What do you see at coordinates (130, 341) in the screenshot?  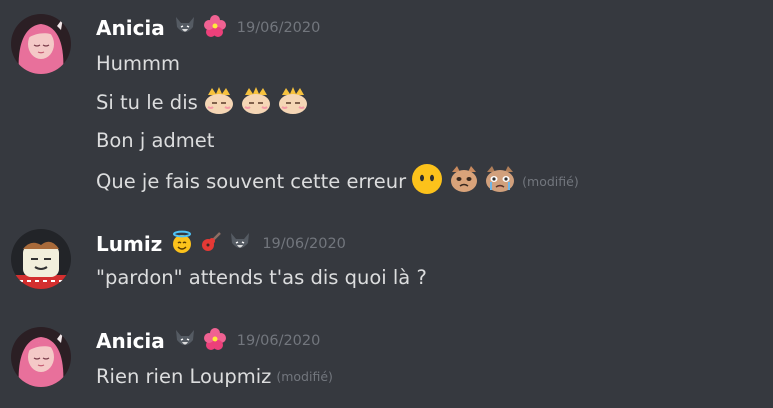 I see `username: Anicia` at bounding box center [130, 341].